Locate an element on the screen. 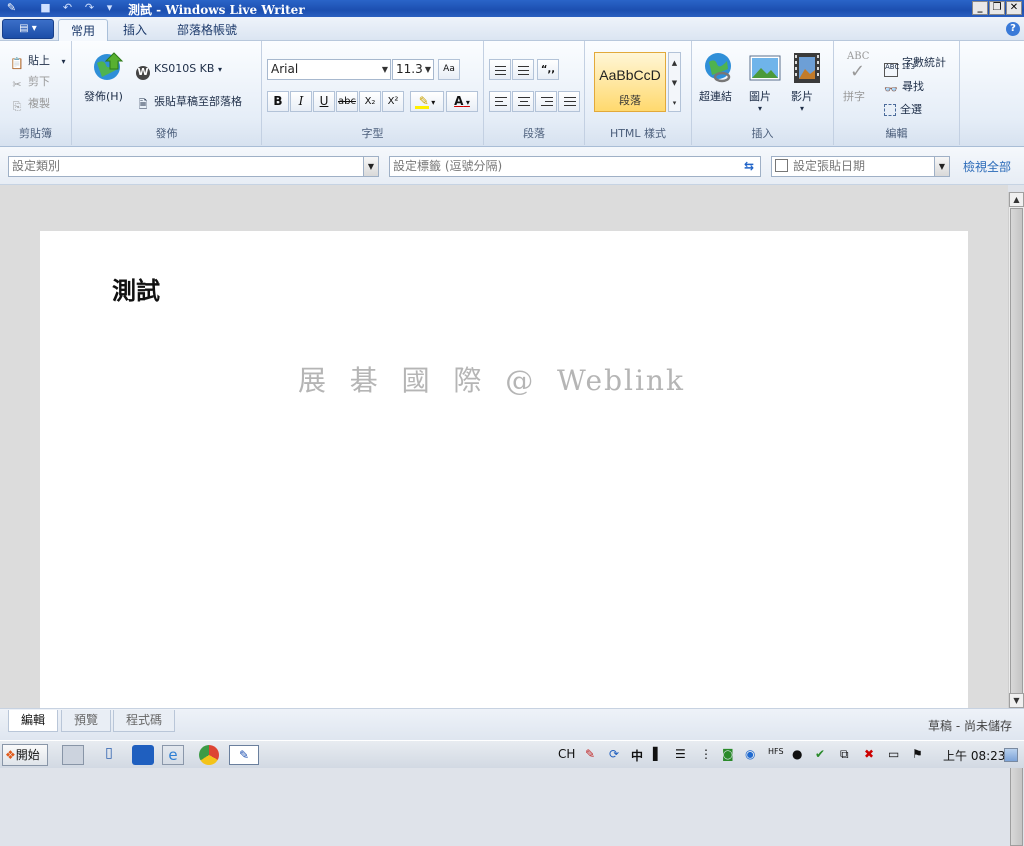 The image size is (1024, 846). publish-date-field: 設定張貼日期 ▼ is located at coordinates (860, 166).